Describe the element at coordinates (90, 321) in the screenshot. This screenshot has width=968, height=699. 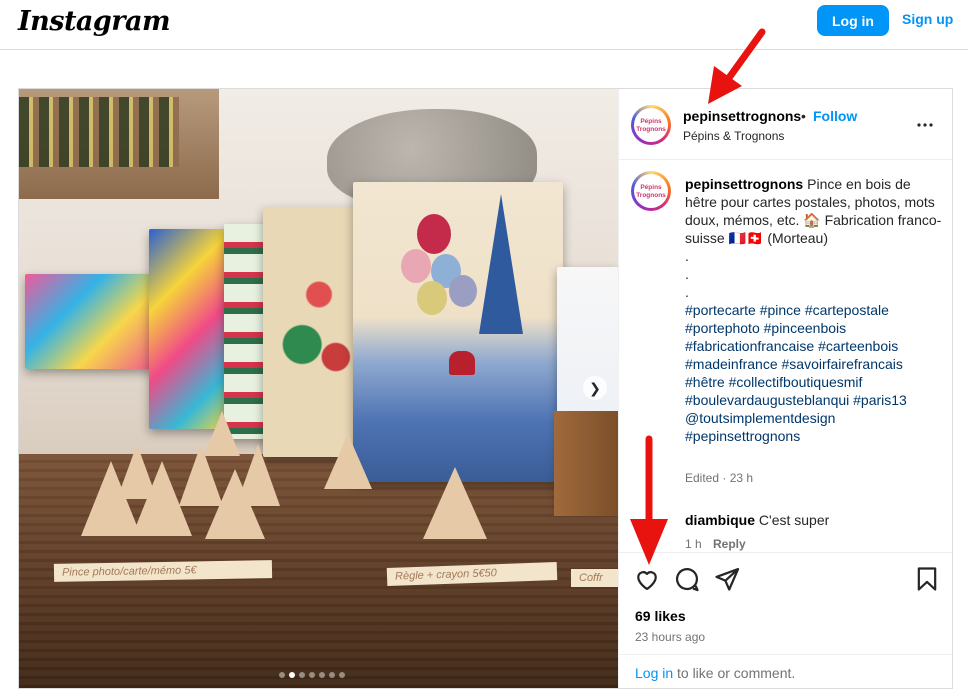
I see `postcard-flowers` at that location.